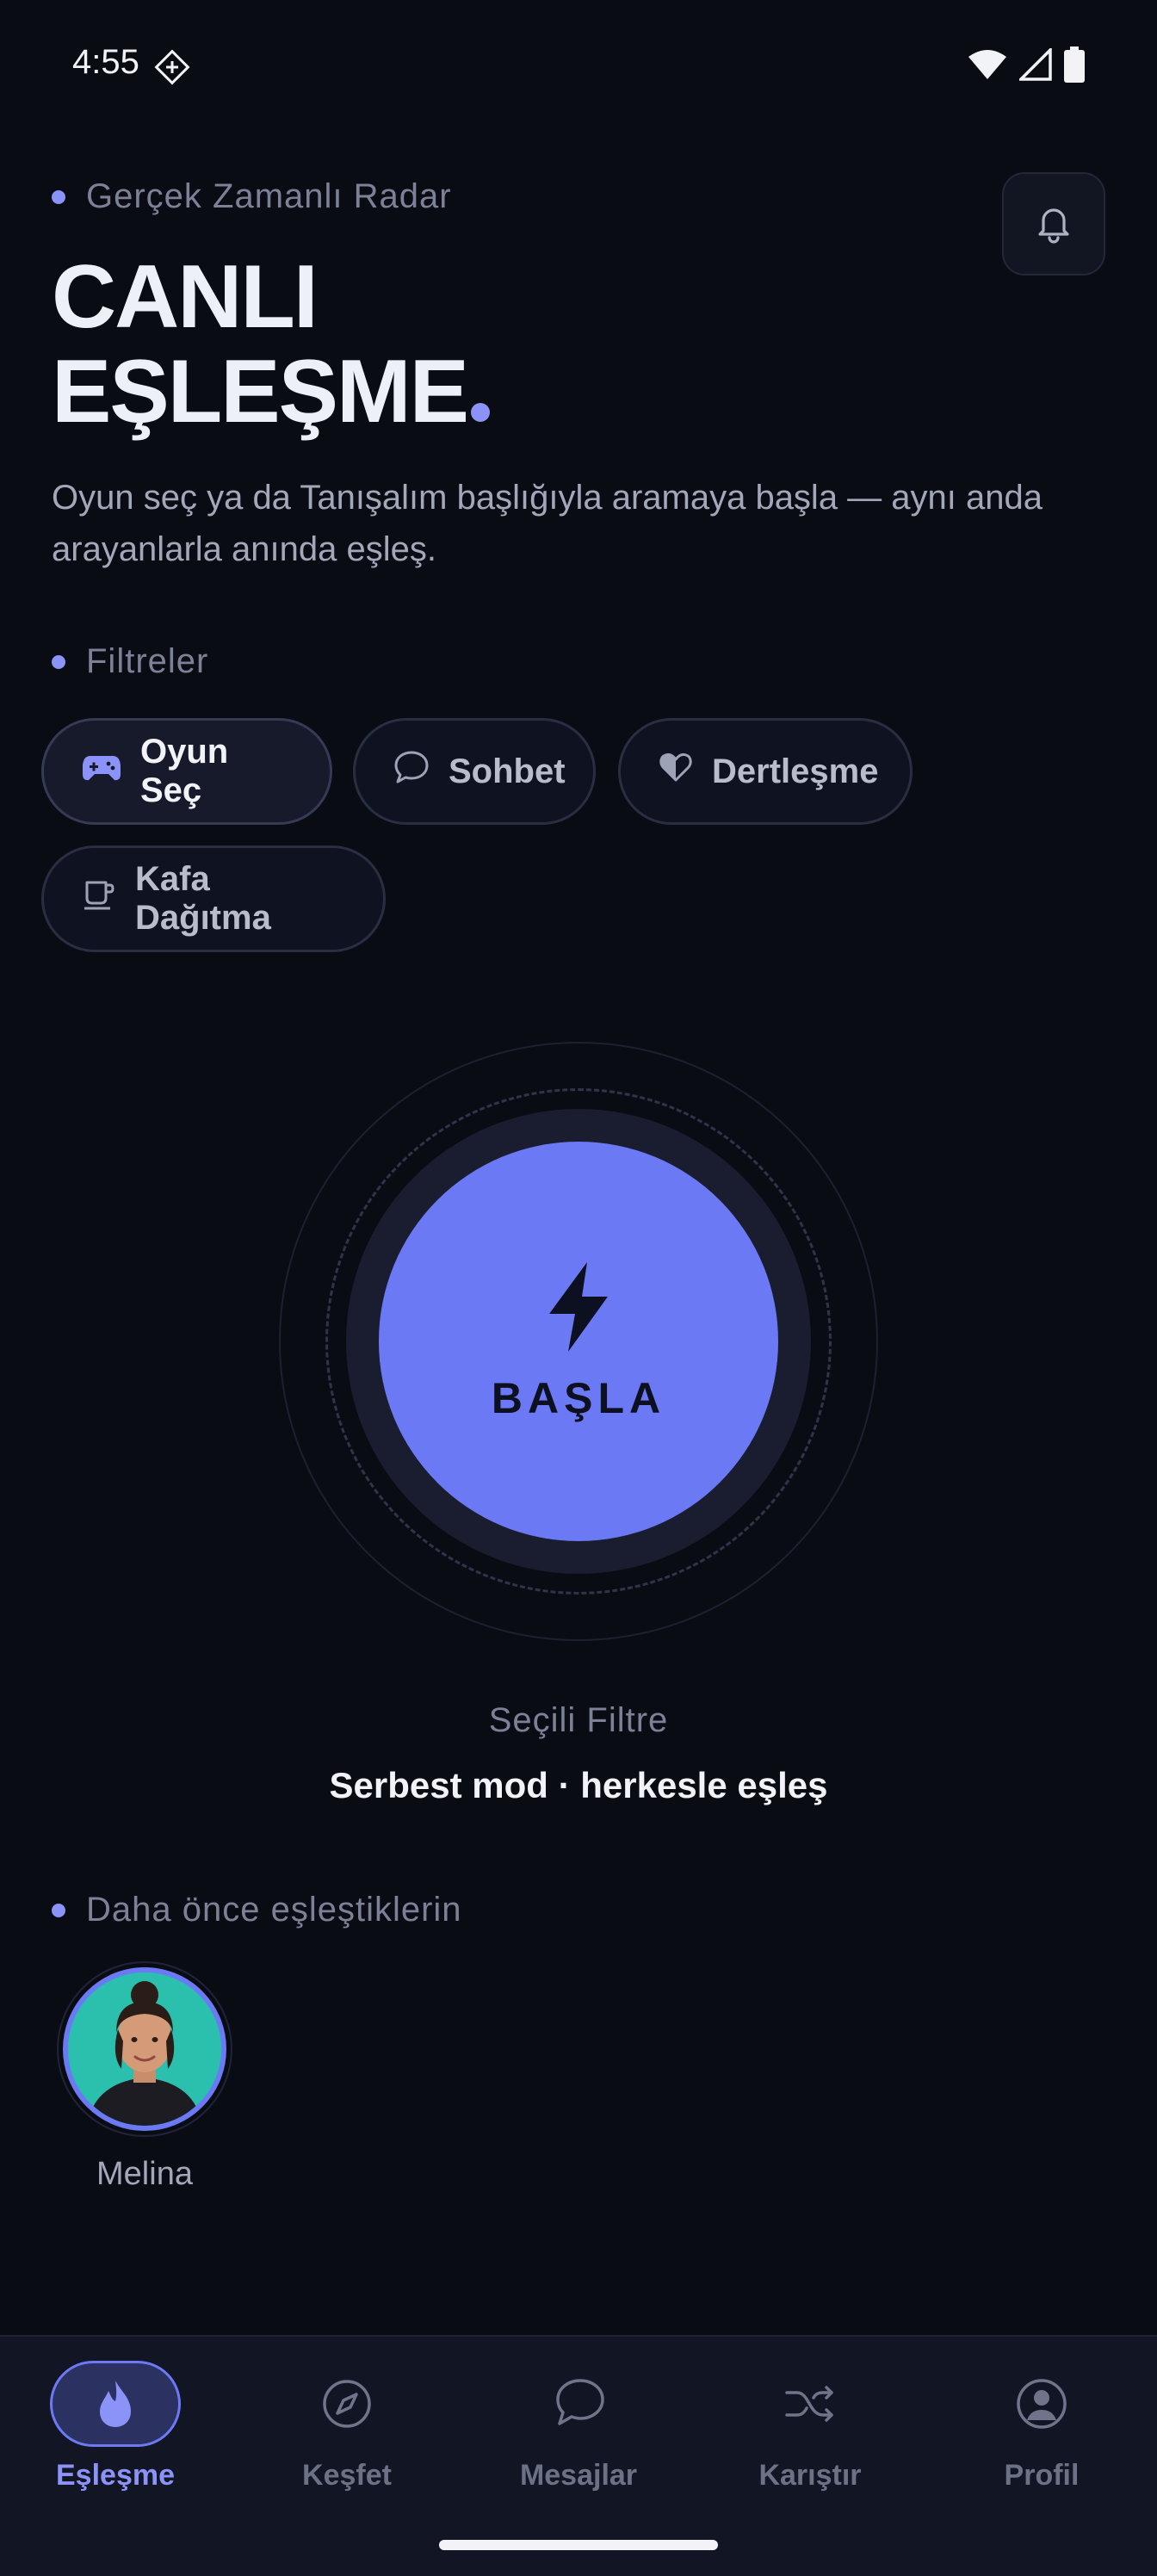 This screenshot has width=1157, height=2576. I want to click on radar-eyebrow: Gerçek Zamanlı Radar, so click(252, 197).